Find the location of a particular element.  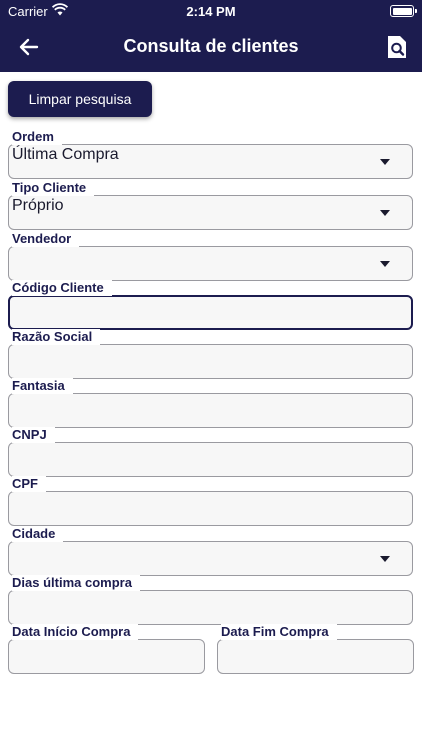

data-inicio-compra-input is located at coordinates (106, 656).